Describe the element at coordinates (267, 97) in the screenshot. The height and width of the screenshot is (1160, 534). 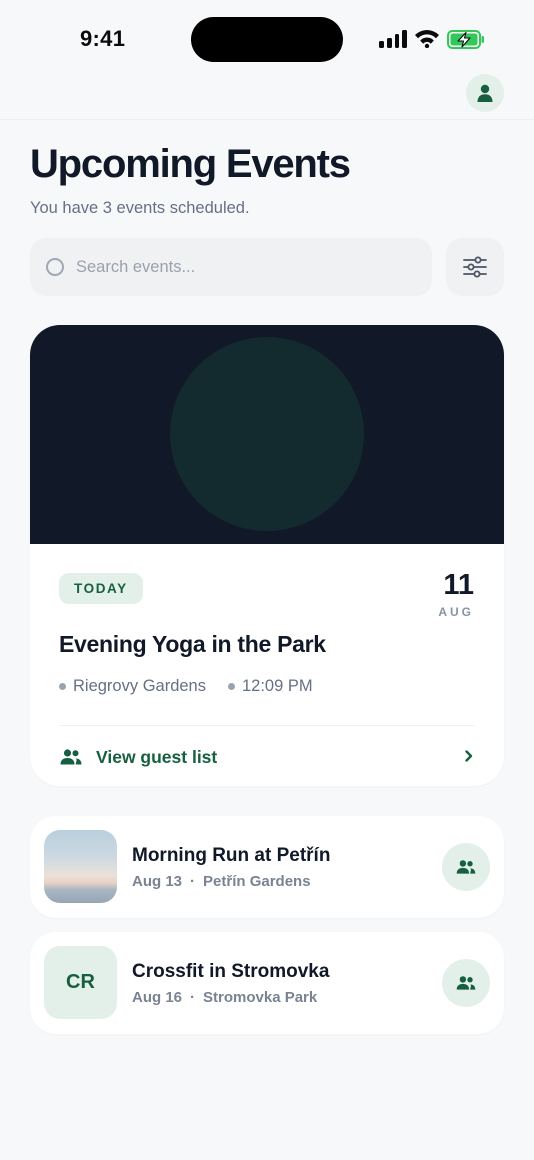
I see `top-header` at that location.